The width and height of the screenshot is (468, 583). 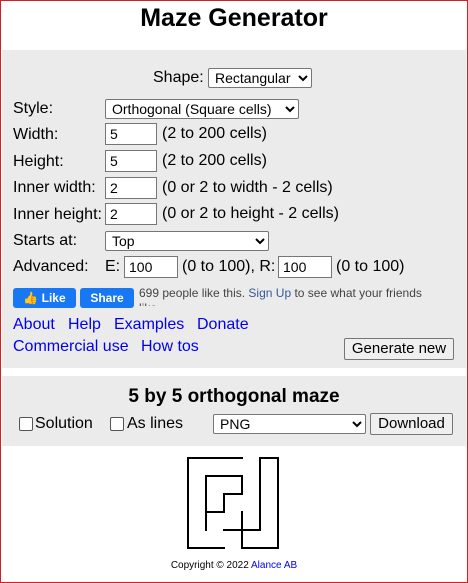 What do you see at coordinates (51, 266) in the screenshot?
I see `advanced-label: Advanced:` at bounding box center [51, 266].